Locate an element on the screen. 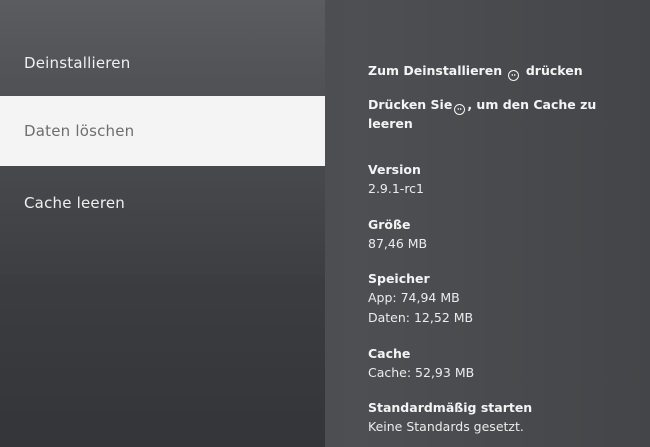 Image resolution: width=650 pixels, height=447 pixels. menu-item-clear-cache: Cache leeren is located at coordinates (162, 203).